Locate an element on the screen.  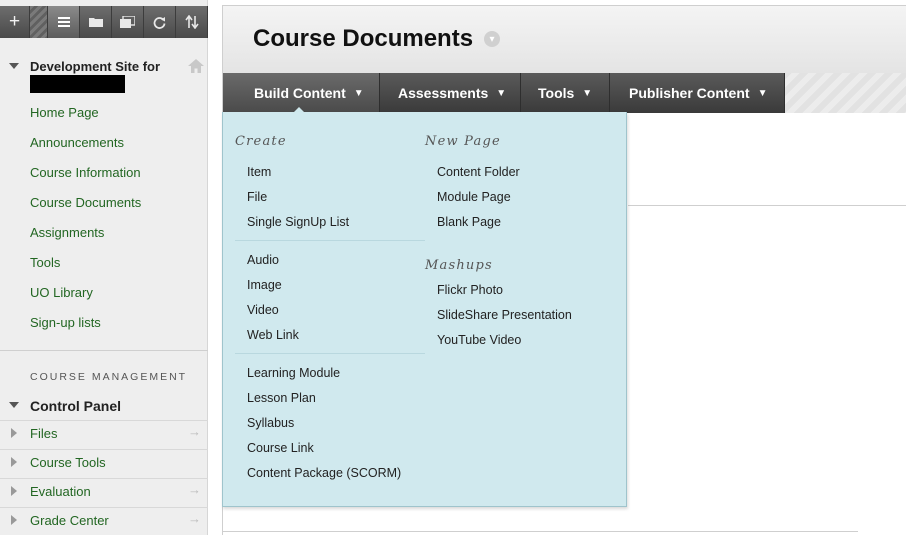
control-item-files: Files → is located at coordinates (104, 434).